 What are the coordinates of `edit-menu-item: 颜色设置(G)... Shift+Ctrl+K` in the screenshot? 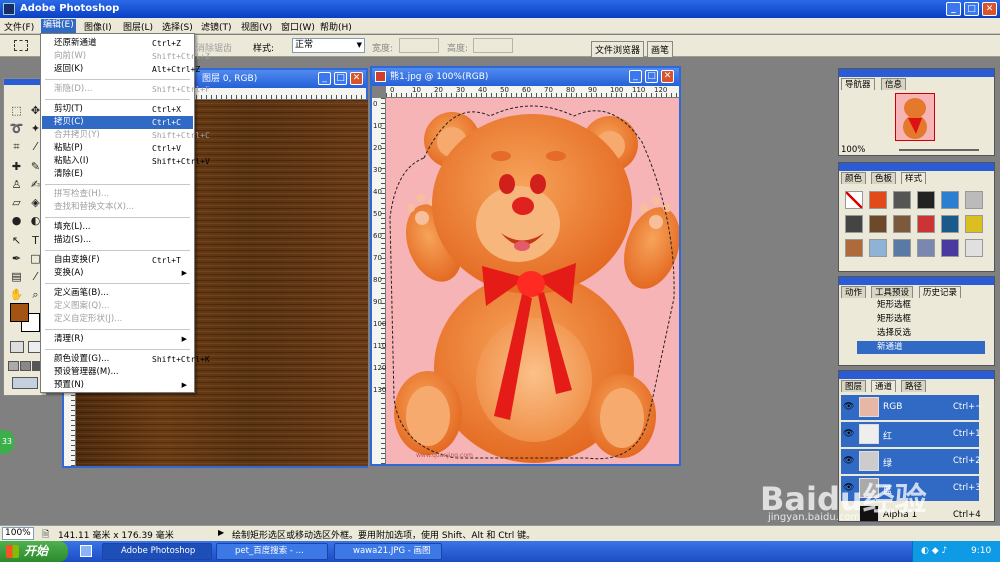 It's located at (126, 359).